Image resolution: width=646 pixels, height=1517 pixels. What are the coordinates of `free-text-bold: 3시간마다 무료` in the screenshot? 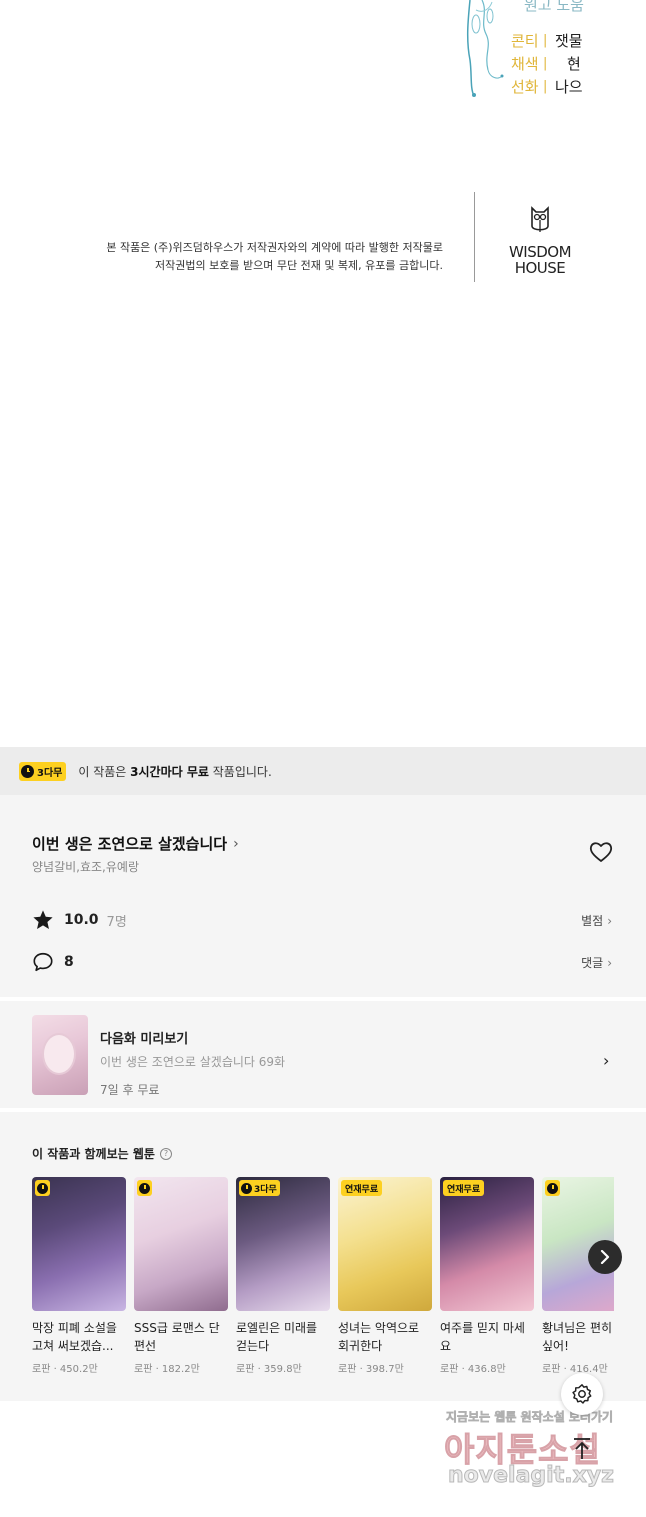 It's located at (169, 771).